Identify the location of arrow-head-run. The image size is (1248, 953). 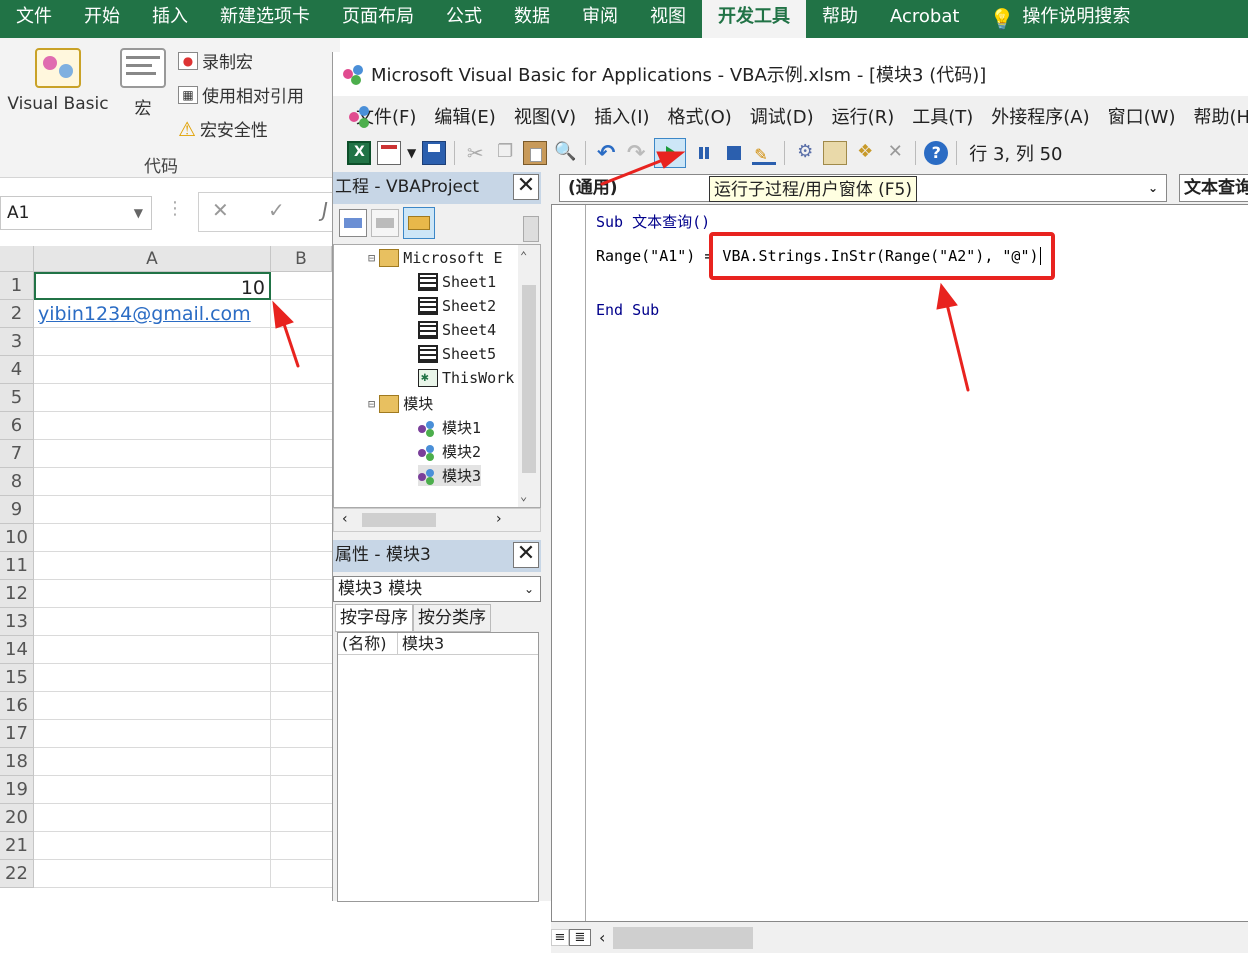
(671, 160).